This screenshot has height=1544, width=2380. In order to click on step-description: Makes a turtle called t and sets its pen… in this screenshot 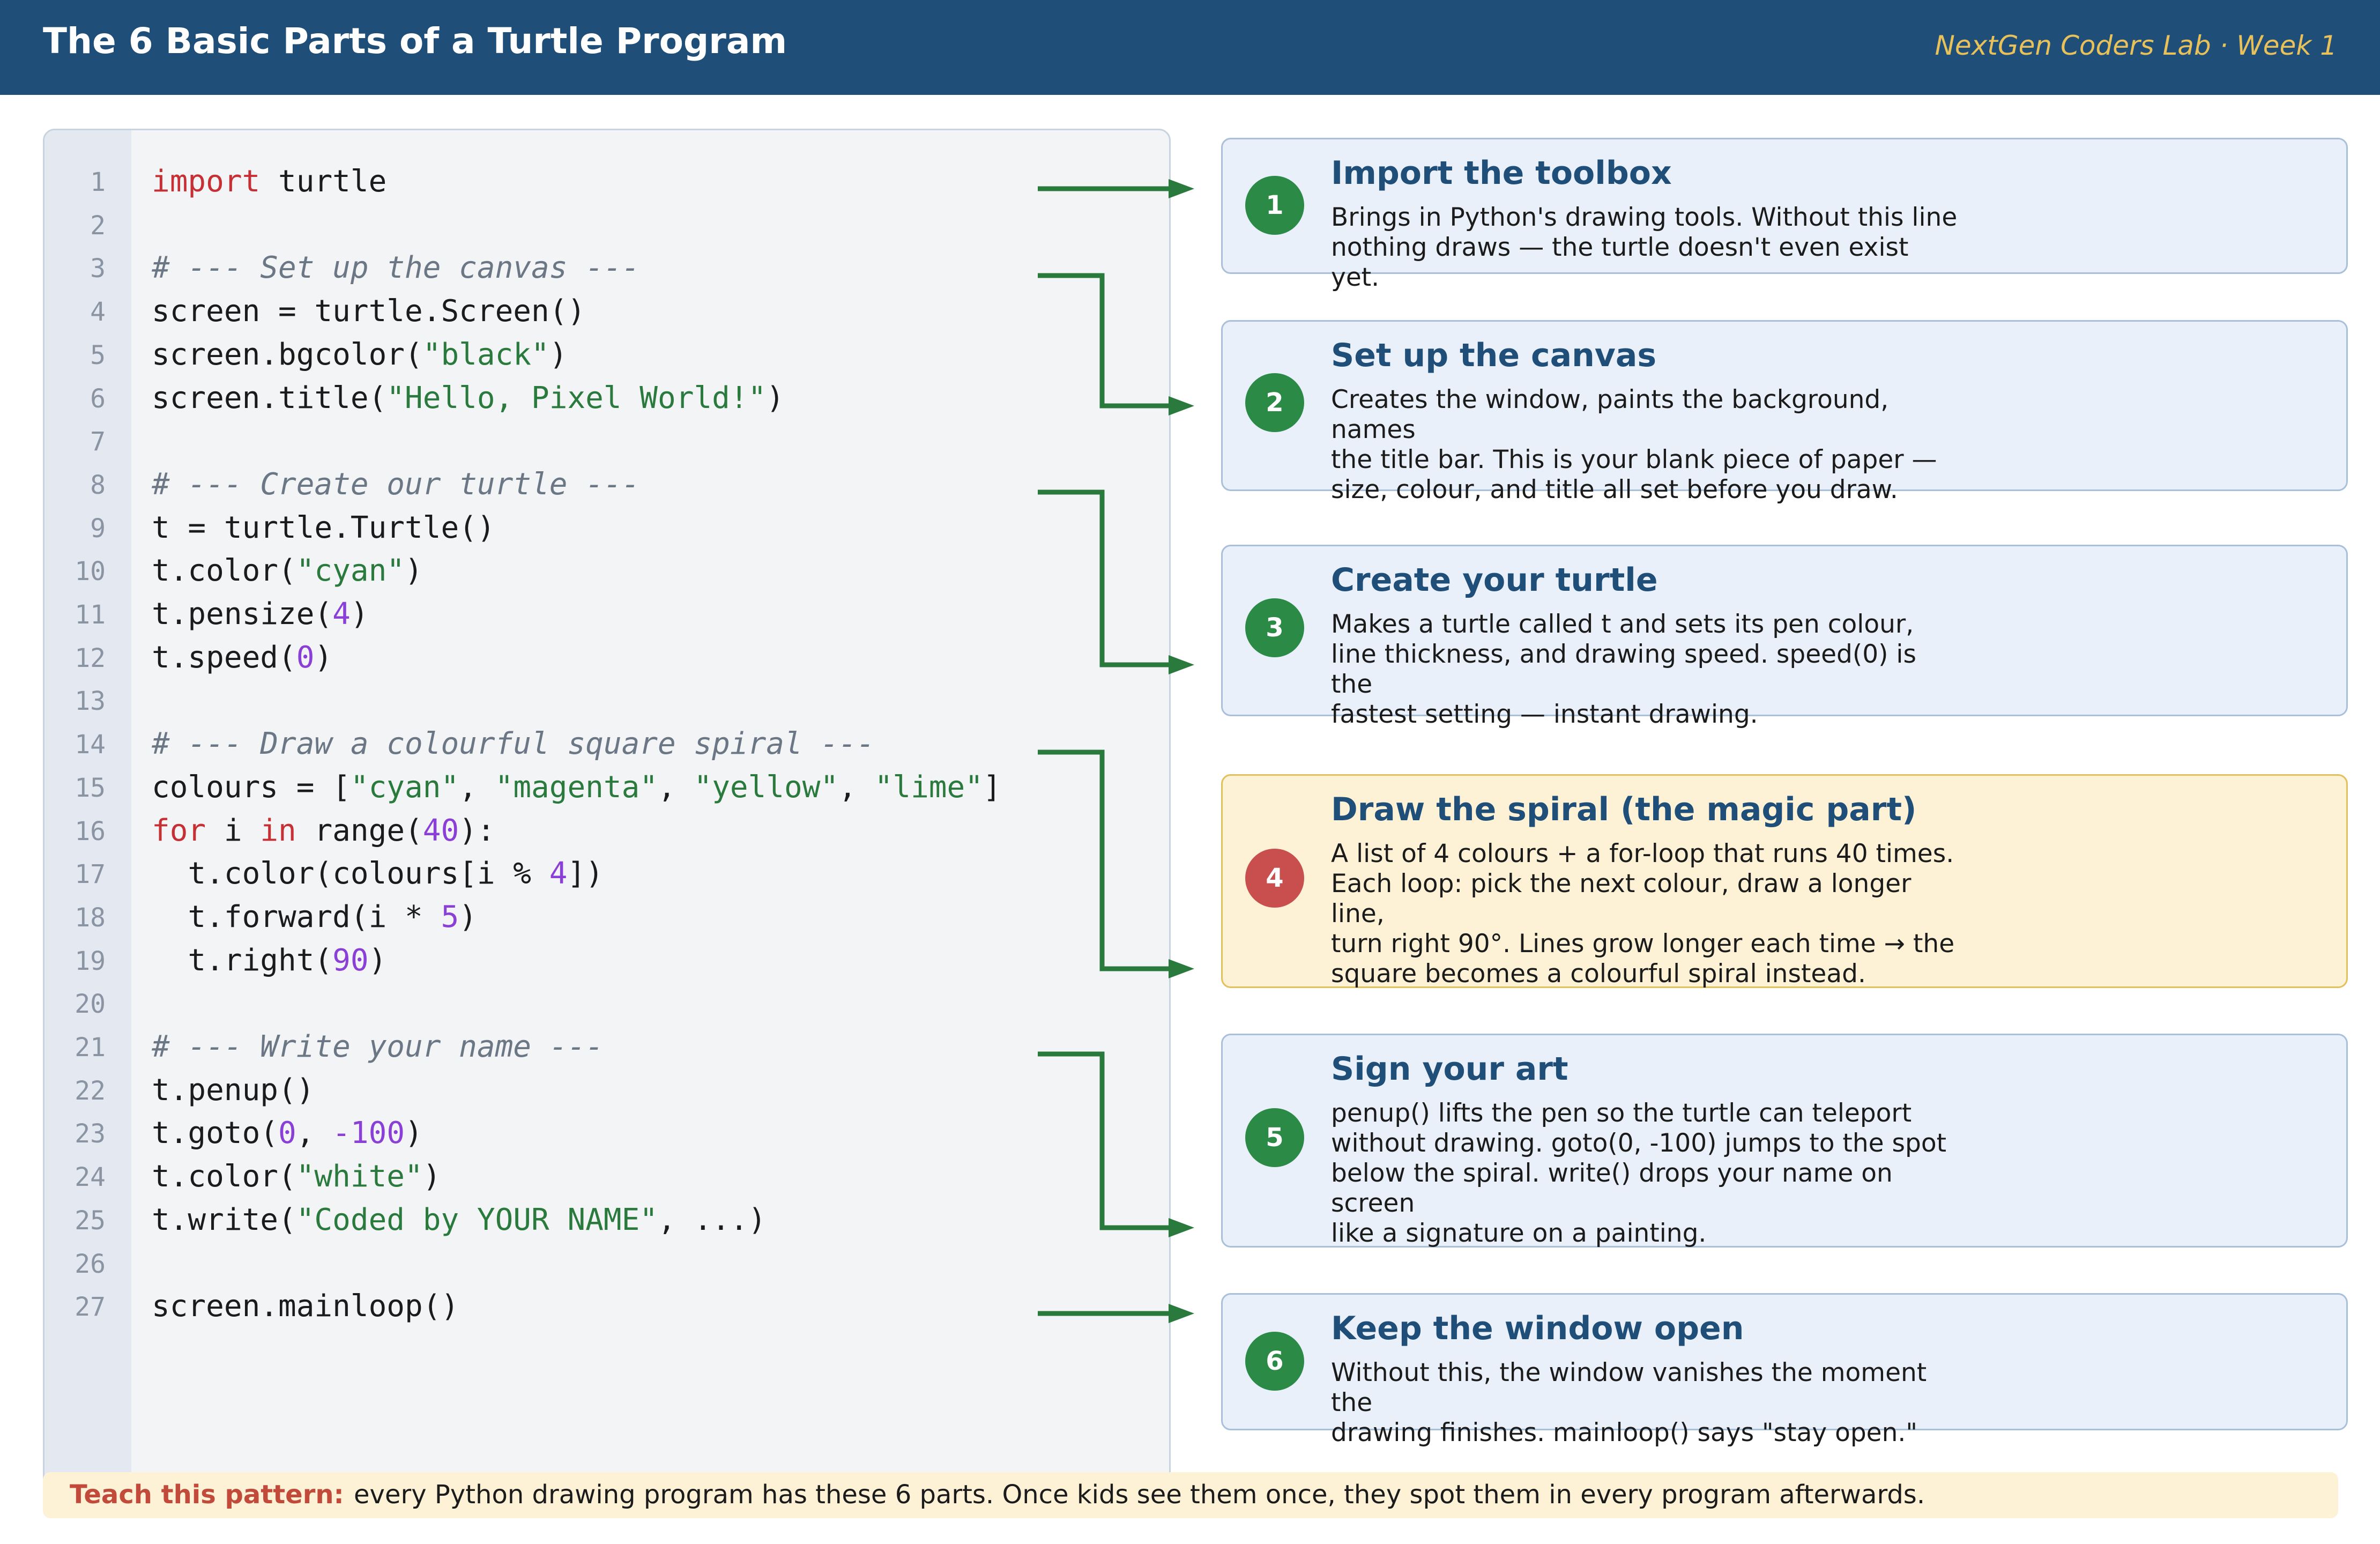, I will do `click(1647, 670)`.